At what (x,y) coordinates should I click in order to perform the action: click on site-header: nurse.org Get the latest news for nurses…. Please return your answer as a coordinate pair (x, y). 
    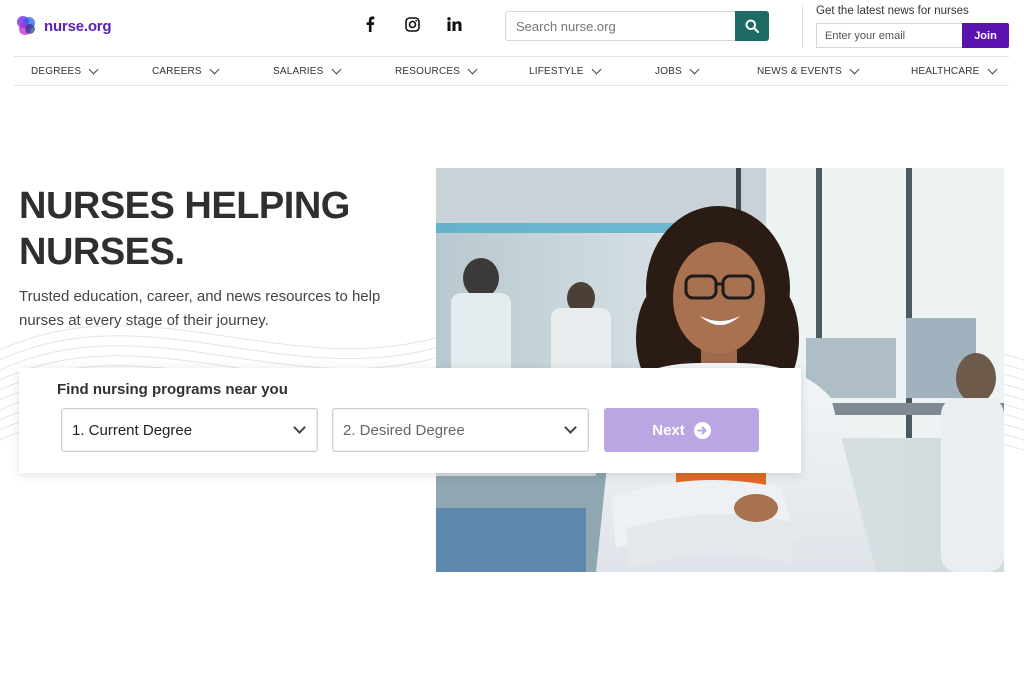
    Looking at the image, I should click on (512, 28).